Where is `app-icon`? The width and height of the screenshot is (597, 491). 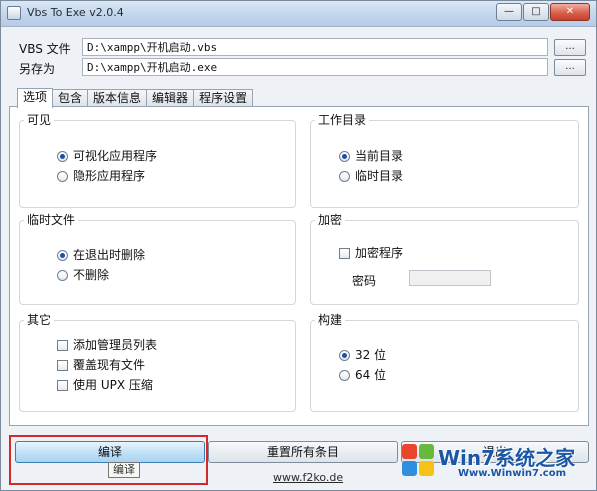
app-icon is located at coordinates (14, 13).